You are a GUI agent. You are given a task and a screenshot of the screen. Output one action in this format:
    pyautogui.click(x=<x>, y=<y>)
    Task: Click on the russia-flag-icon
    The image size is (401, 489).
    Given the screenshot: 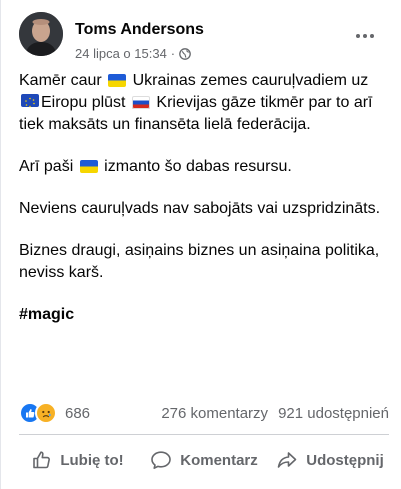 What is the action you would take?
    pyautogui.click(x=140, y=102)
    